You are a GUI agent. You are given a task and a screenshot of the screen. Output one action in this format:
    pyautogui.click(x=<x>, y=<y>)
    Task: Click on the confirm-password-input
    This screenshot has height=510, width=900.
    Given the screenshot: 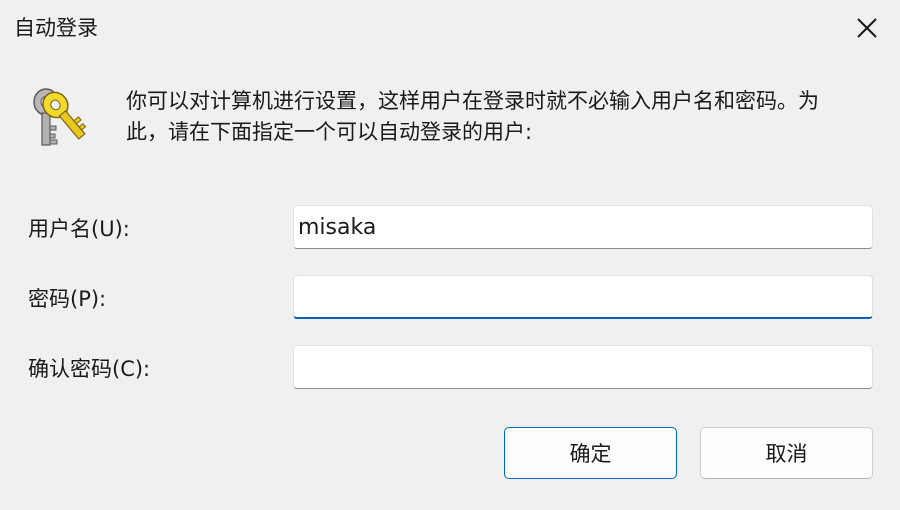 What is the action you would take?
    pyautogui.click(x=583, y=367)
    